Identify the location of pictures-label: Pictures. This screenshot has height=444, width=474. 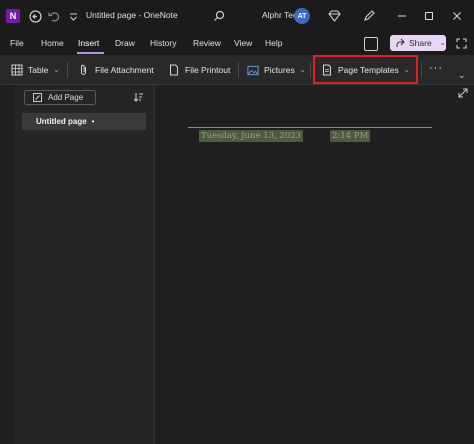
(279, 70).